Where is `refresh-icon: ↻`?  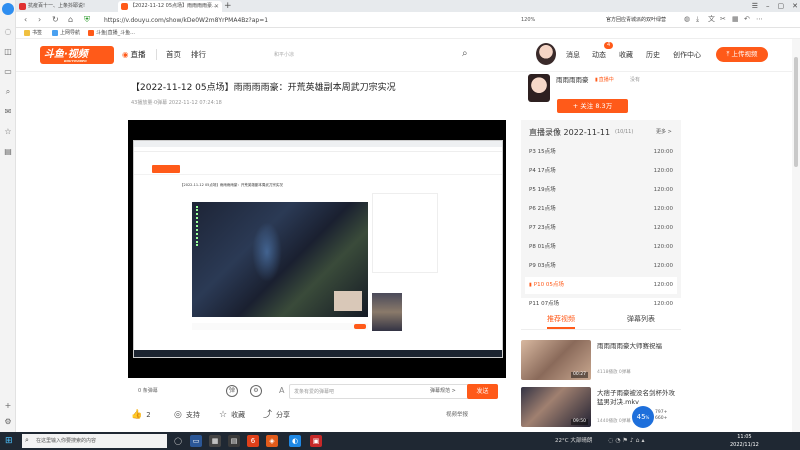 refresh-icon: ↻ is located at coordinates (55, 20).